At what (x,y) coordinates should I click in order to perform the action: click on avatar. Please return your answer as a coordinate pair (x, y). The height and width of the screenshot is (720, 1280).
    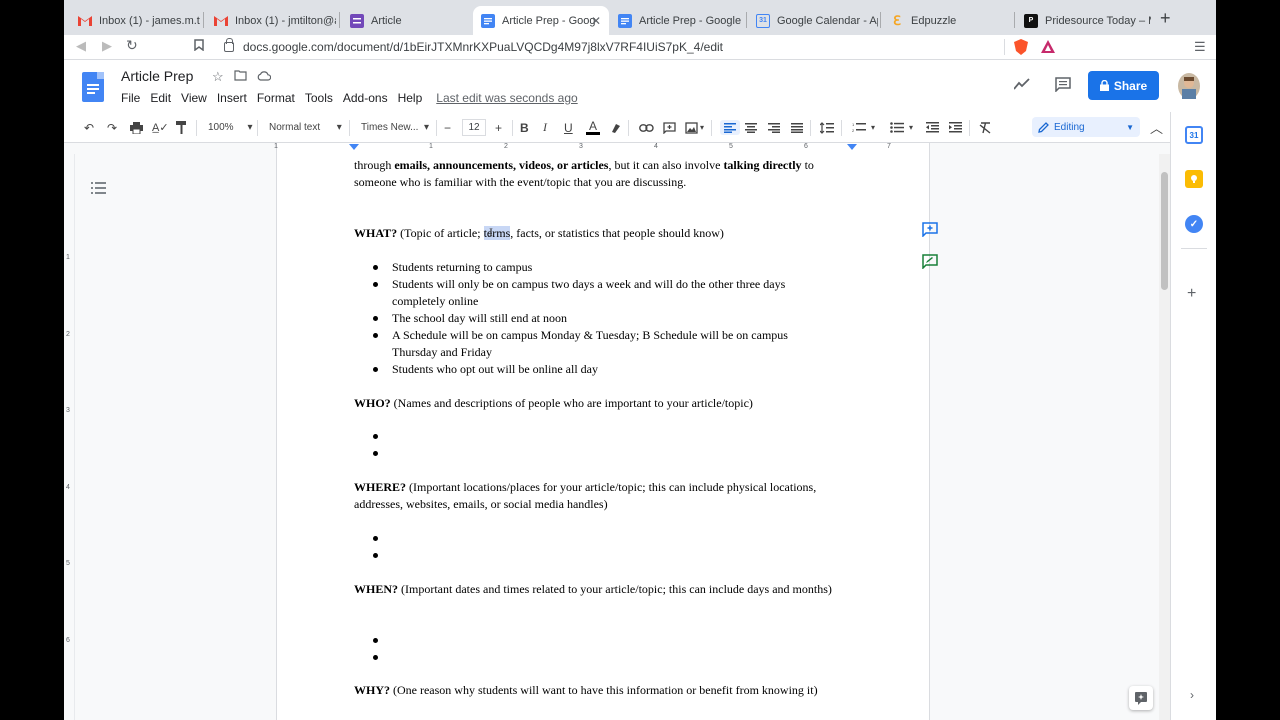
    Looking at the image, I should click on (1189, 86).